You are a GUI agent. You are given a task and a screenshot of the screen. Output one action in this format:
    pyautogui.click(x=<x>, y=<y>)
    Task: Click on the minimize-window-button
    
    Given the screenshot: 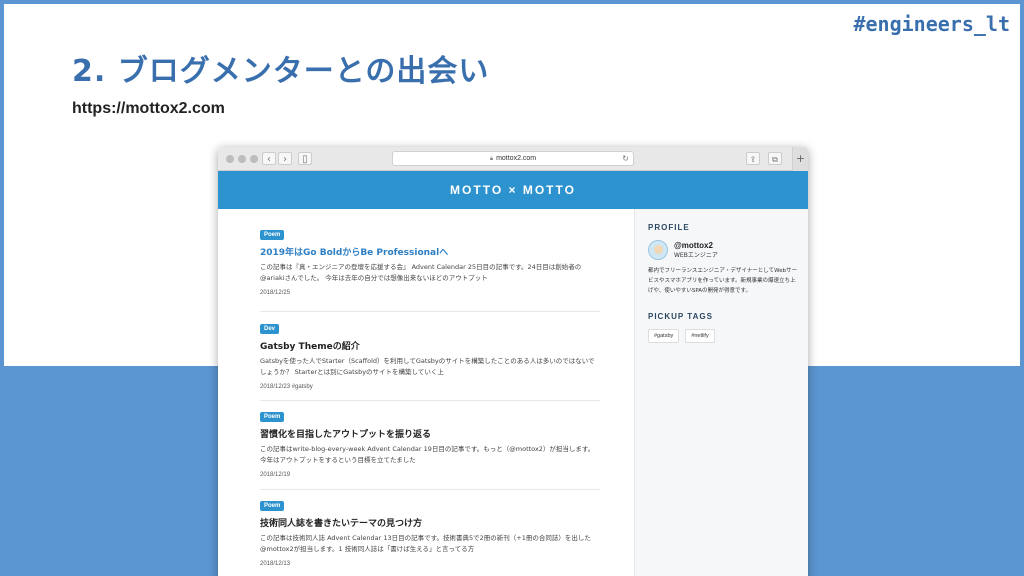 What is the action you would take?
    pyautogui.click(x=242, y=159)
    